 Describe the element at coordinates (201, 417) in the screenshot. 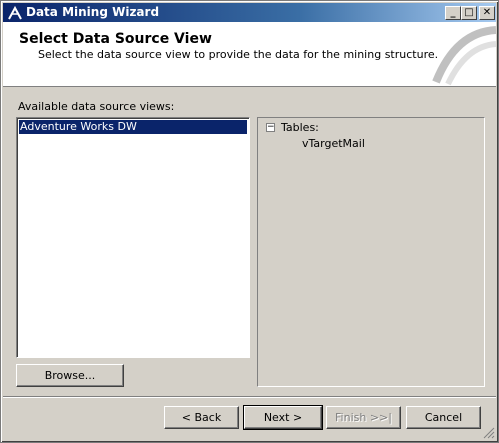

I see `back-button: < Back` at that location.